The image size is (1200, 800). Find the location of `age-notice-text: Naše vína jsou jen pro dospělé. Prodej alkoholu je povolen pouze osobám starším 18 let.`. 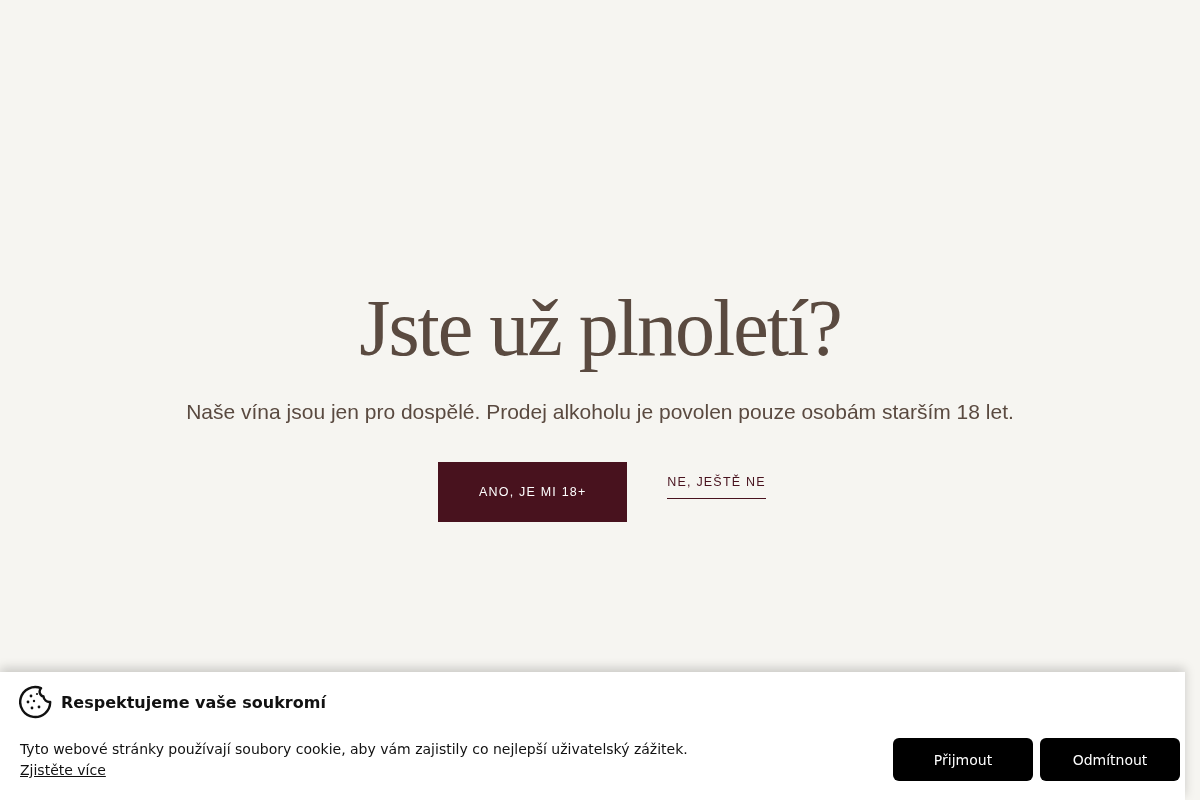

age-notice-text: Naše vína jsou jen pro dospělé. Prodej alkoholu je povolen pouze osobám starším 18 let. is located at coordinates (600, 412).